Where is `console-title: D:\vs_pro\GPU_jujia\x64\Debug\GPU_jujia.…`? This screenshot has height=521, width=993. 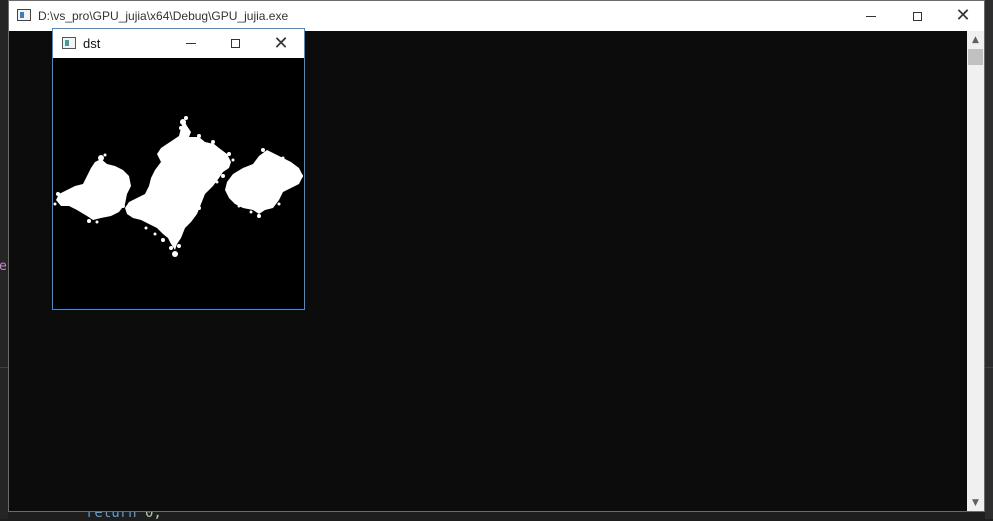
console-title: D:\vs_pro\GPU_jujia\x64\Debug\GPU_jujia.… is located at coordinates (163, 16).